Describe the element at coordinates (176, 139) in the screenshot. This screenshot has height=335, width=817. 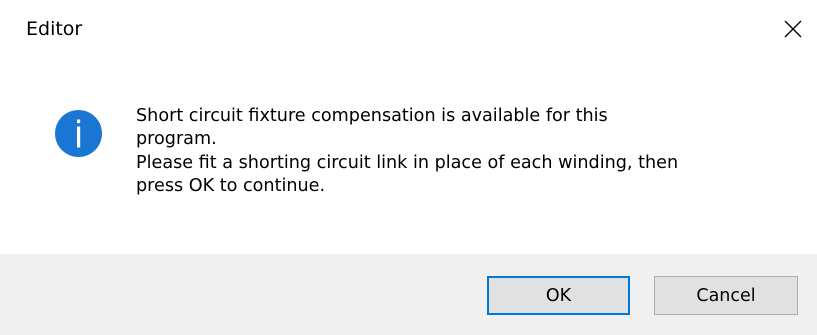
I see `message-line: program.` at that location.